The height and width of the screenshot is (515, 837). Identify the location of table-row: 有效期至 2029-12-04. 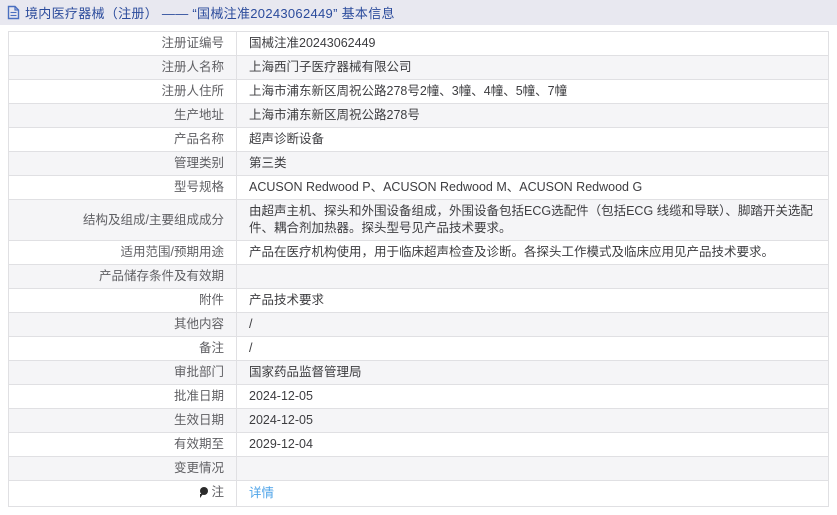
(418, 444).